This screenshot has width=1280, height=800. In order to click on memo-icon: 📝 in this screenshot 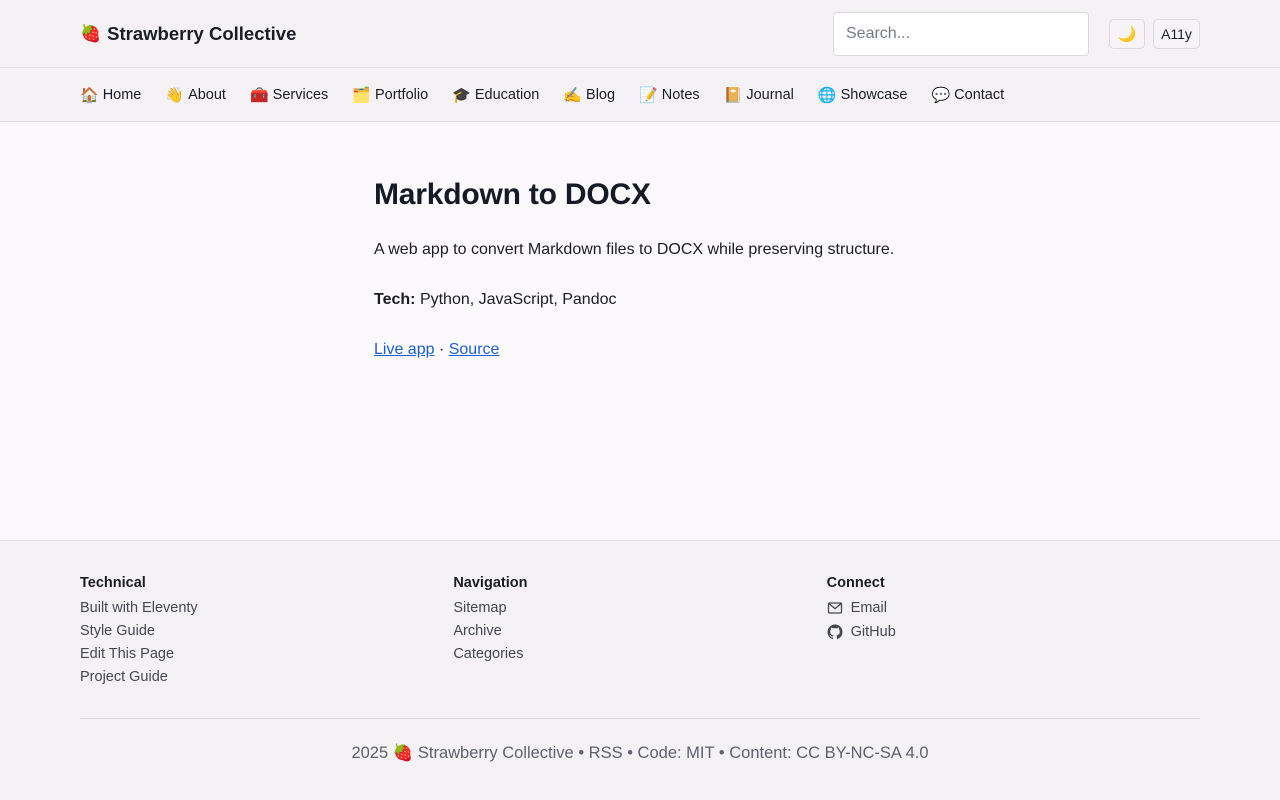, I will do `click(648, 95)`.